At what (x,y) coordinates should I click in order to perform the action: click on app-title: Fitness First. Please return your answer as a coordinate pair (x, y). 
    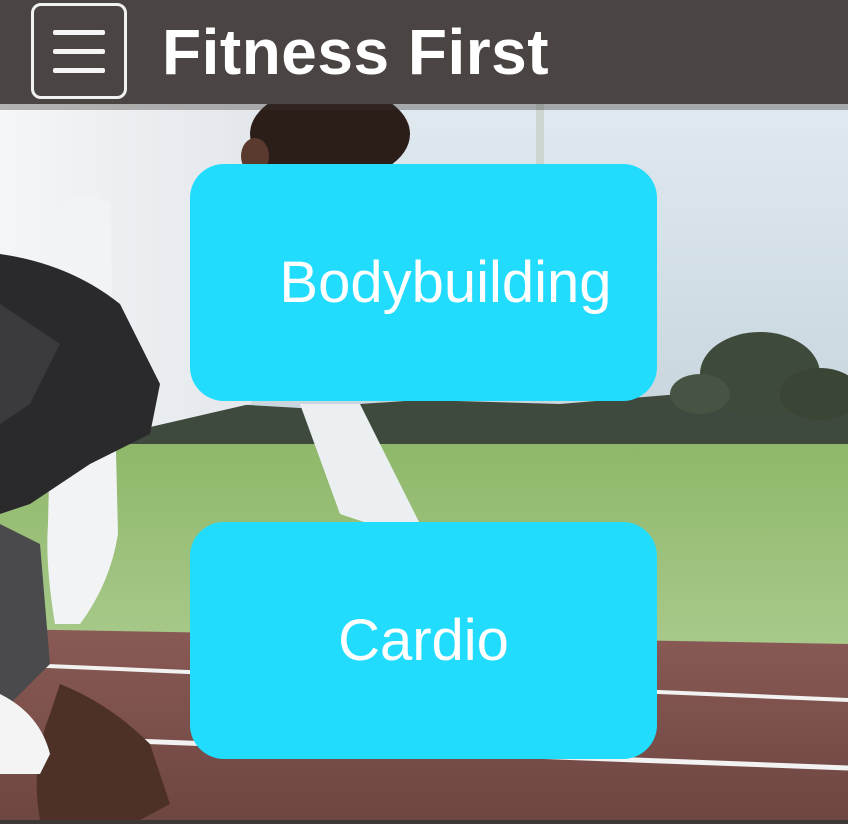
    Looking at the image, I should click on (356, 52).